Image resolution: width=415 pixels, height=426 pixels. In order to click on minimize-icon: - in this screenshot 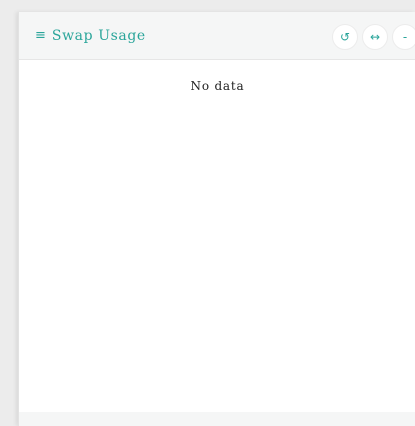, I will do `click(405, 37)`.